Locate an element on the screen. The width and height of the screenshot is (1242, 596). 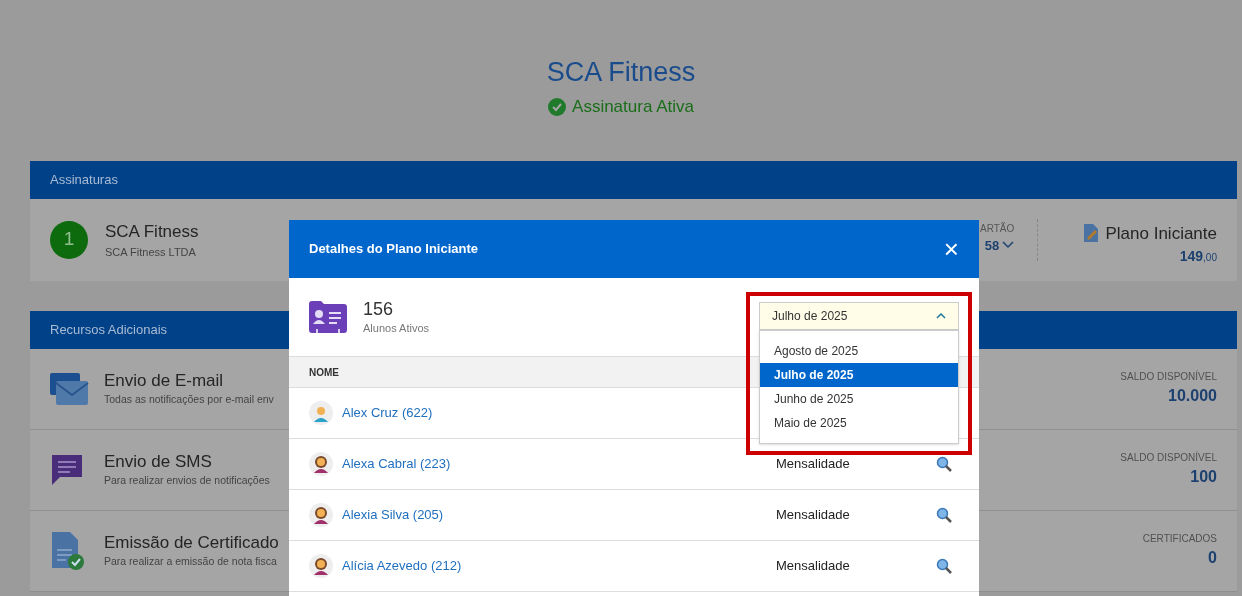
chevron-down-icon is located at coordinates (1008, 245).